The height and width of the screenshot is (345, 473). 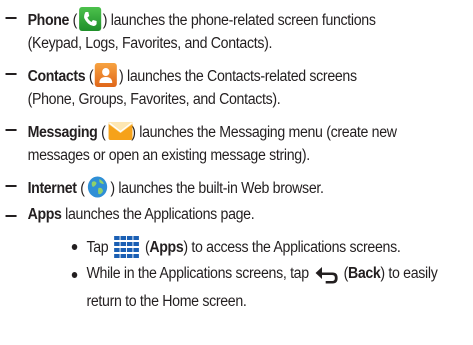 What do you see at coordinates (56, 76) in the screenshot?
I see `item-contacts-name: Contacts` at bounding box center [56, 76].